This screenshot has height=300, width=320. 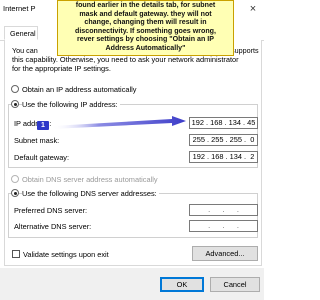 I want to click on arrow-shape, so click(x=119, y=122).